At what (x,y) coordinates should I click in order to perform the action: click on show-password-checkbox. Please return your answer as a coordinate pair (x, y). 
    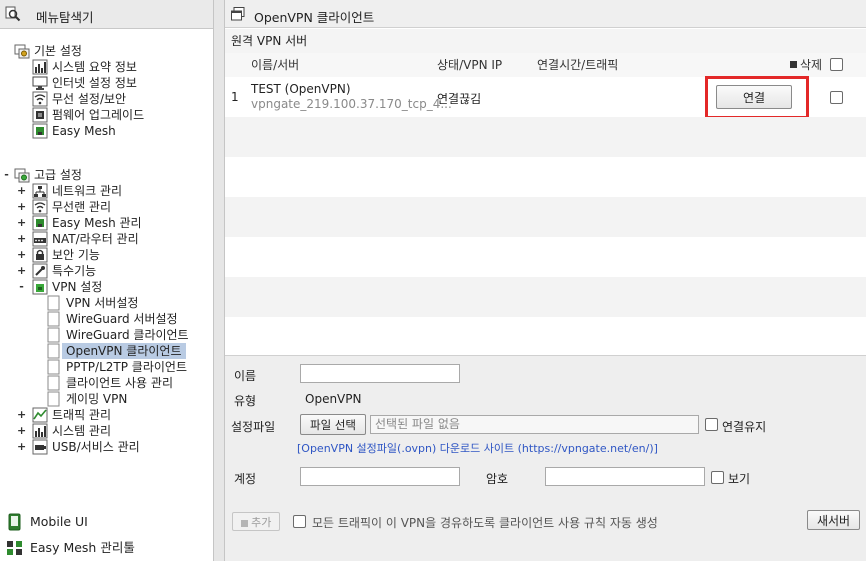
    Looking at the image, I should click on (717, 477).